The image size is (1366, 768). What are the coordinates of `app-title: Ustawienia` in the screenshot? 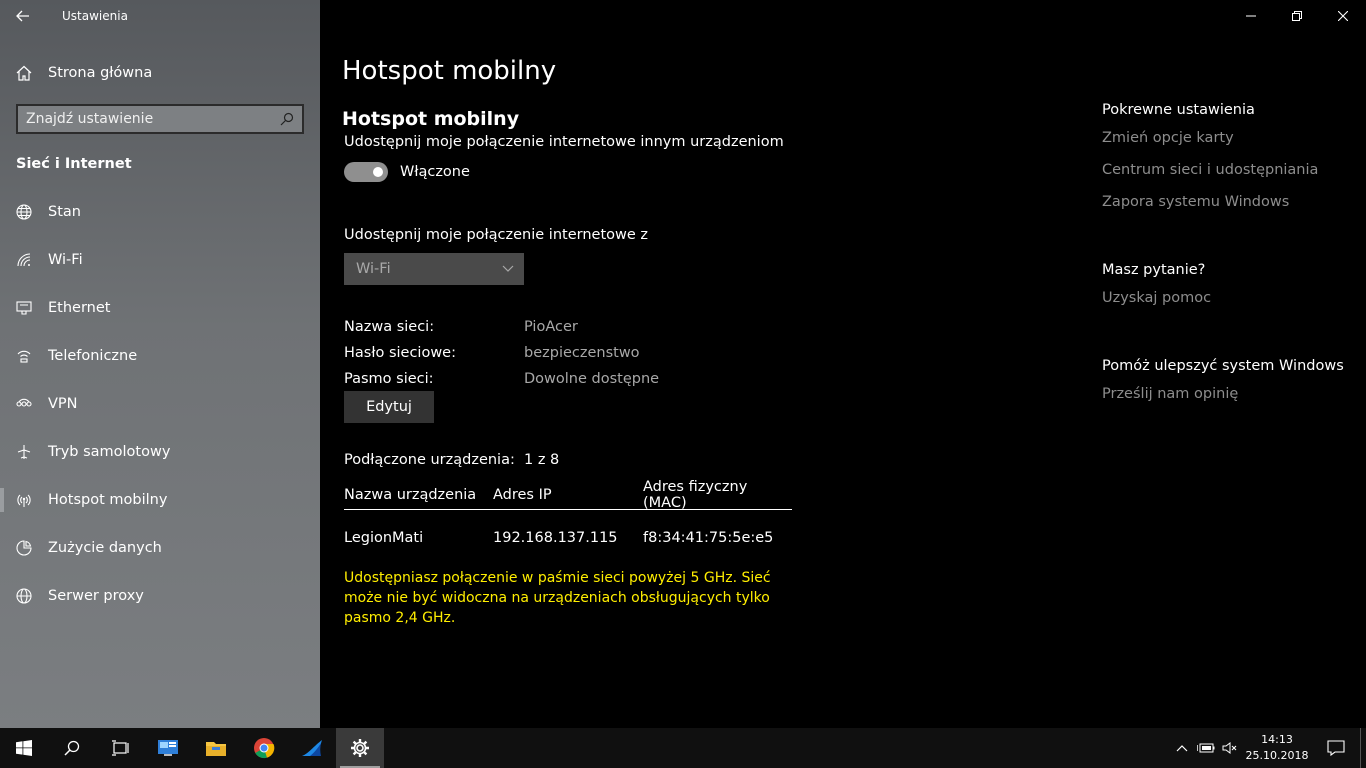 It's located at (95, 16).